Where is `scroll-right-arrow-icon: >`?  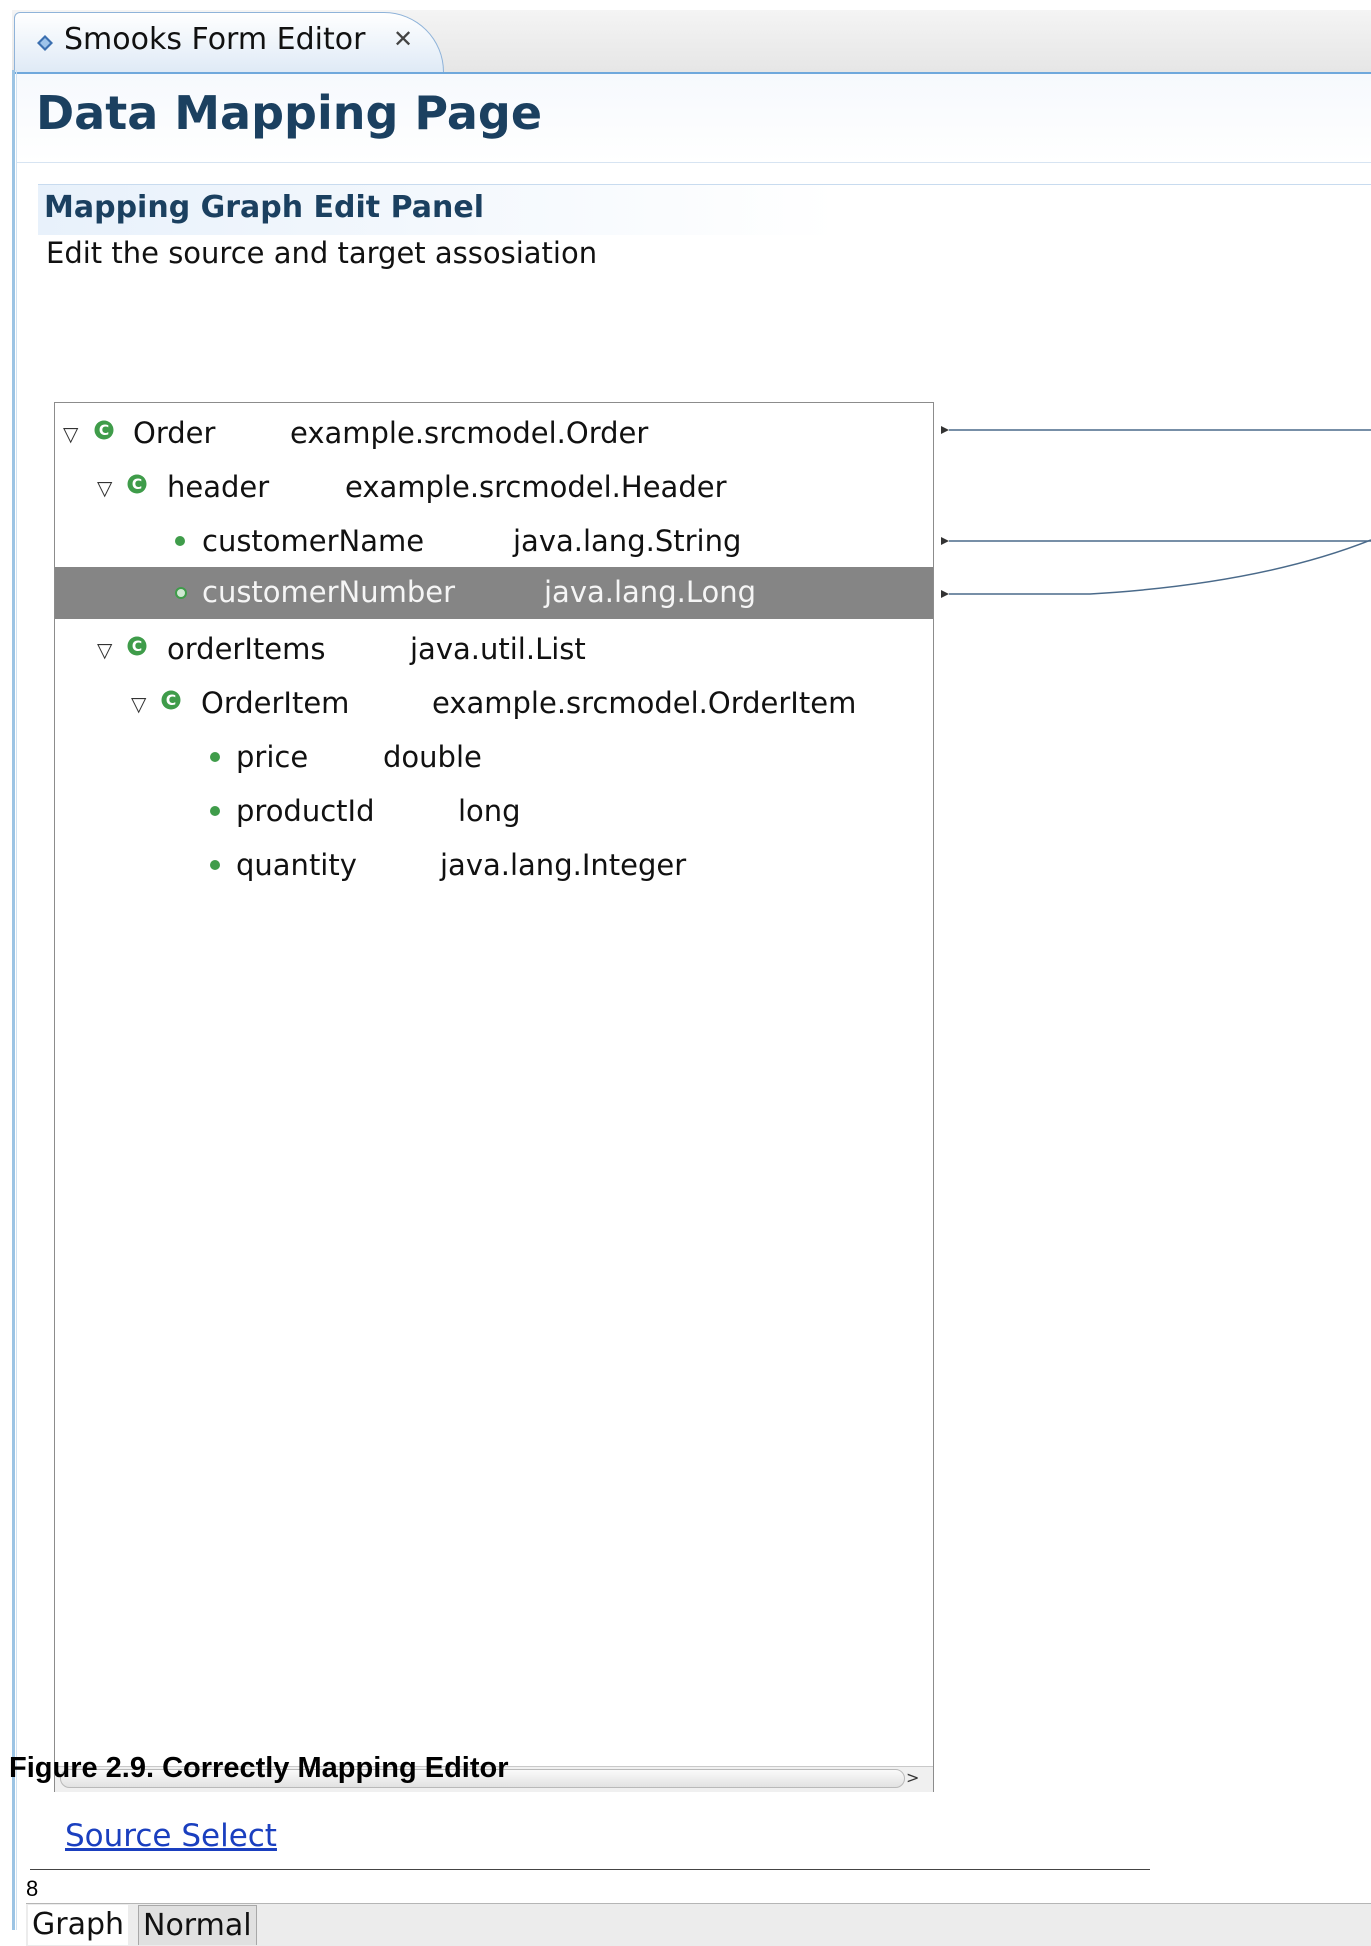 scroll-right-arrow-icon: > is located at coordinates (912, 1777).